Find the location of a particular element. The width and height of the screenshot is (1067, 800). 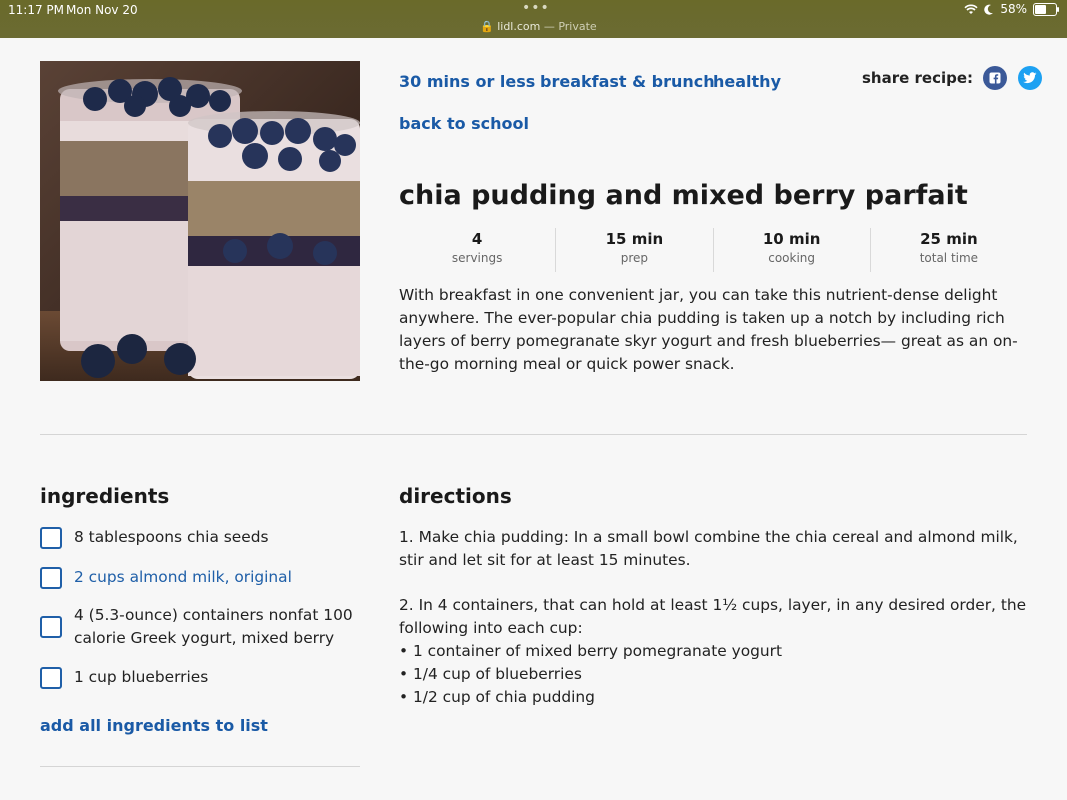

address-bar: 🔒 lidl.com — Private is located at coordinates (538, 26).